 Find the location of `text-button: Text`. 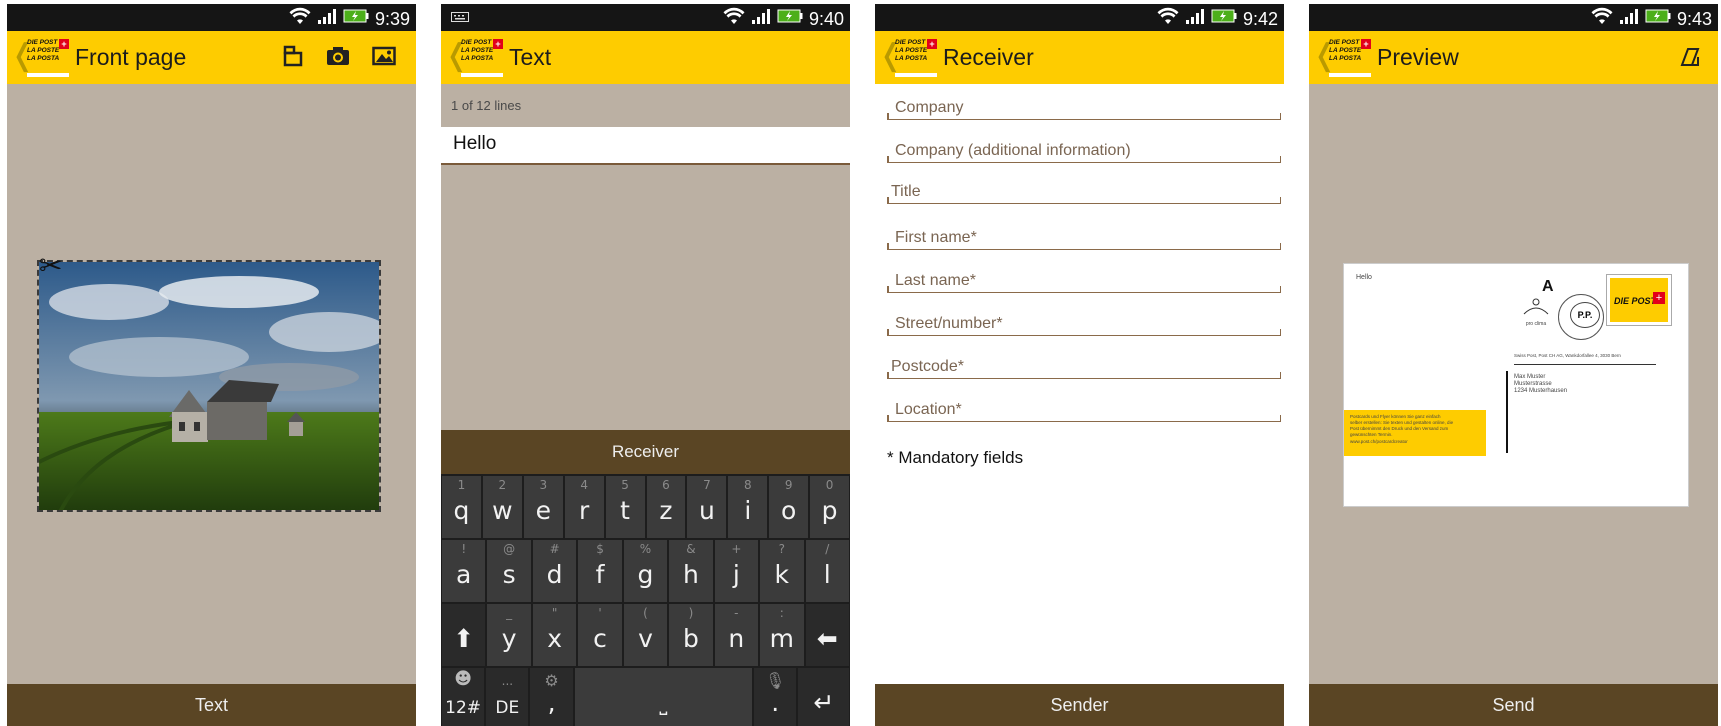

text-button: Text is located at coordinates (211, 705).